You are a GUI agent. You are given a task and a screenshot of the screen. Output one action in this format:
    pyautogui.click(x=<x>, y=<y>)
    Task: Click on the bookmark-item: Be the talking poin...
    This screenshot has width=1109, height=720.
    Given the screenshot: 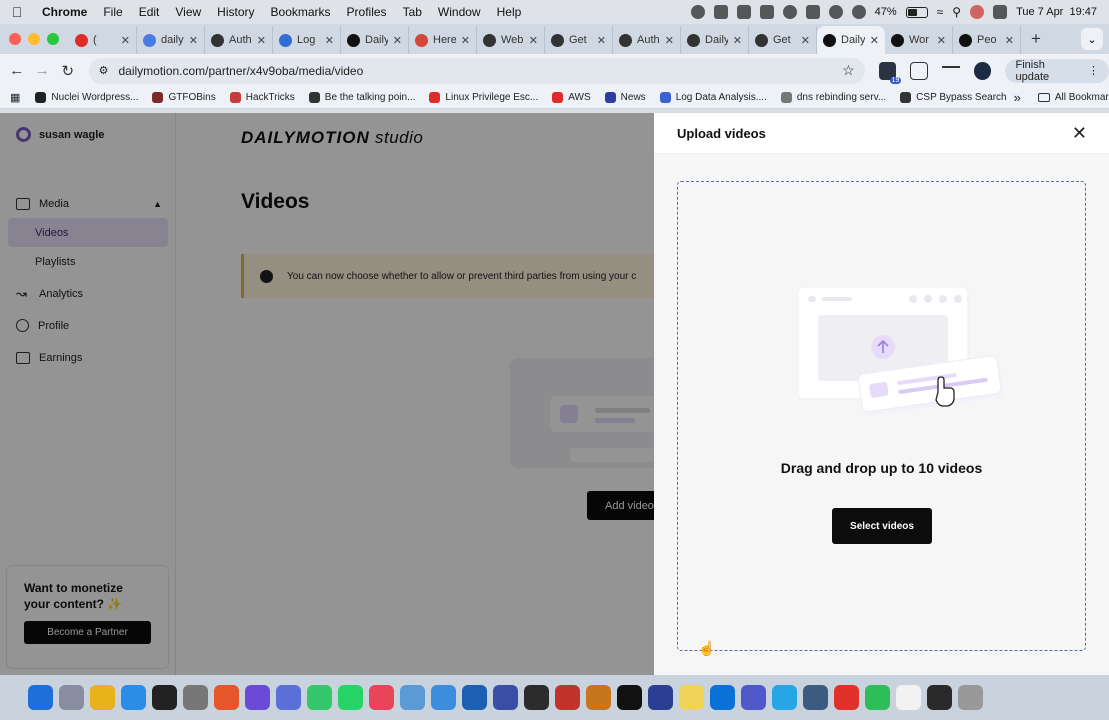 What is the action you would take?
    pyautogui.click(x=362, y=97)
    